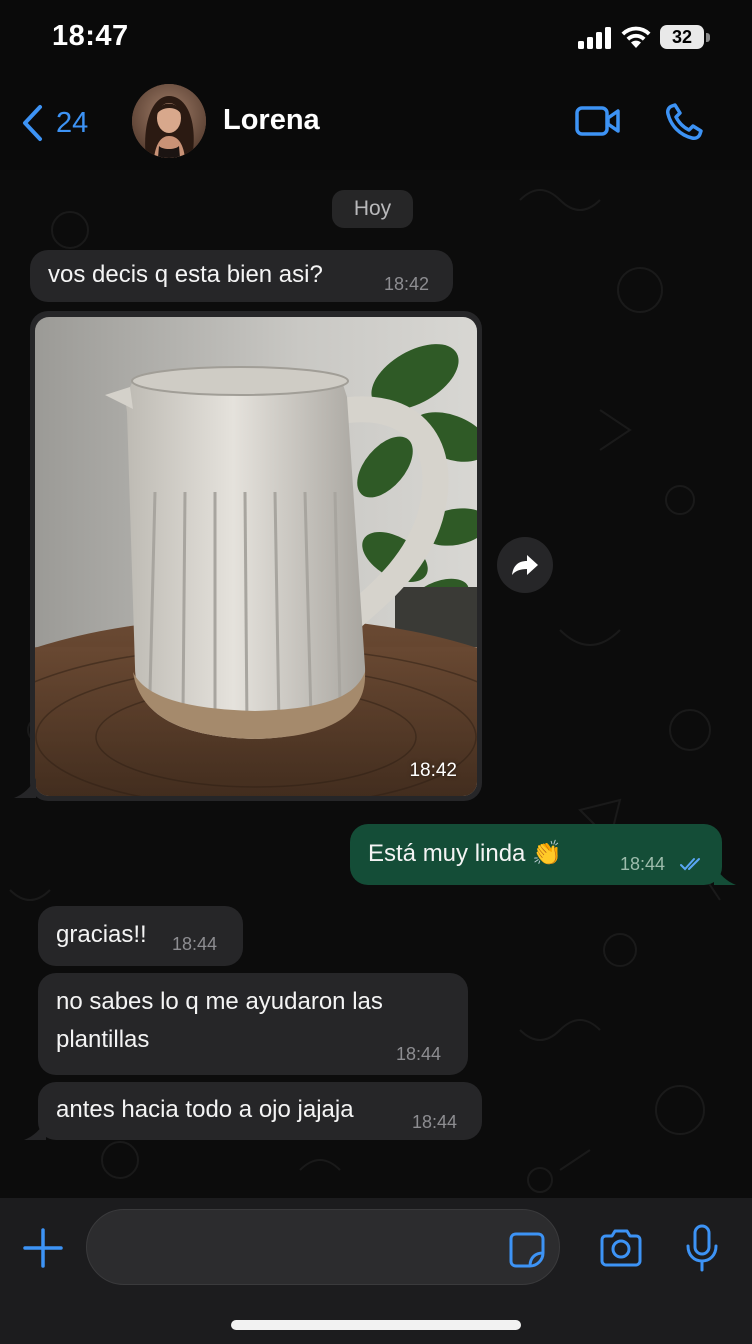 The width and height of the screenshot is (752, 1344). What do you see at coordinates (271, 120) in the screenshot?
I see `contact-name: Lorena` at bounding box center [271, 120].